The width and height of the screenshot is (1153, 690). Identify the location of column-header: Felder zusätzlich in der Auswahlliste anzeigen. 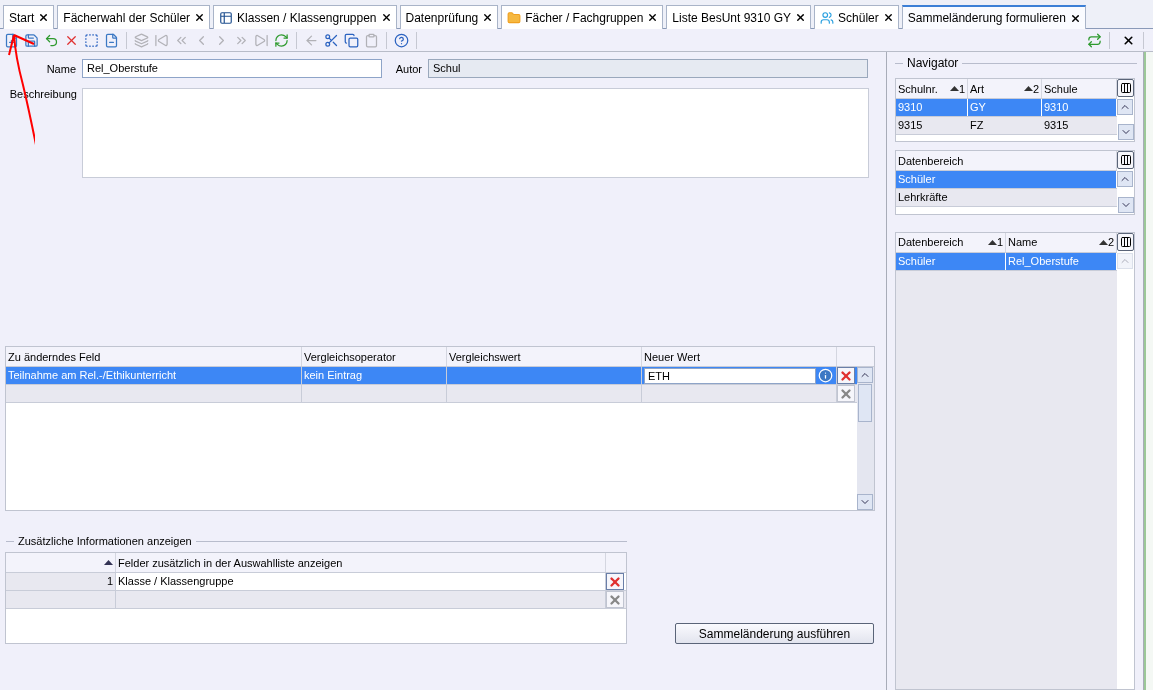
(361, 562).